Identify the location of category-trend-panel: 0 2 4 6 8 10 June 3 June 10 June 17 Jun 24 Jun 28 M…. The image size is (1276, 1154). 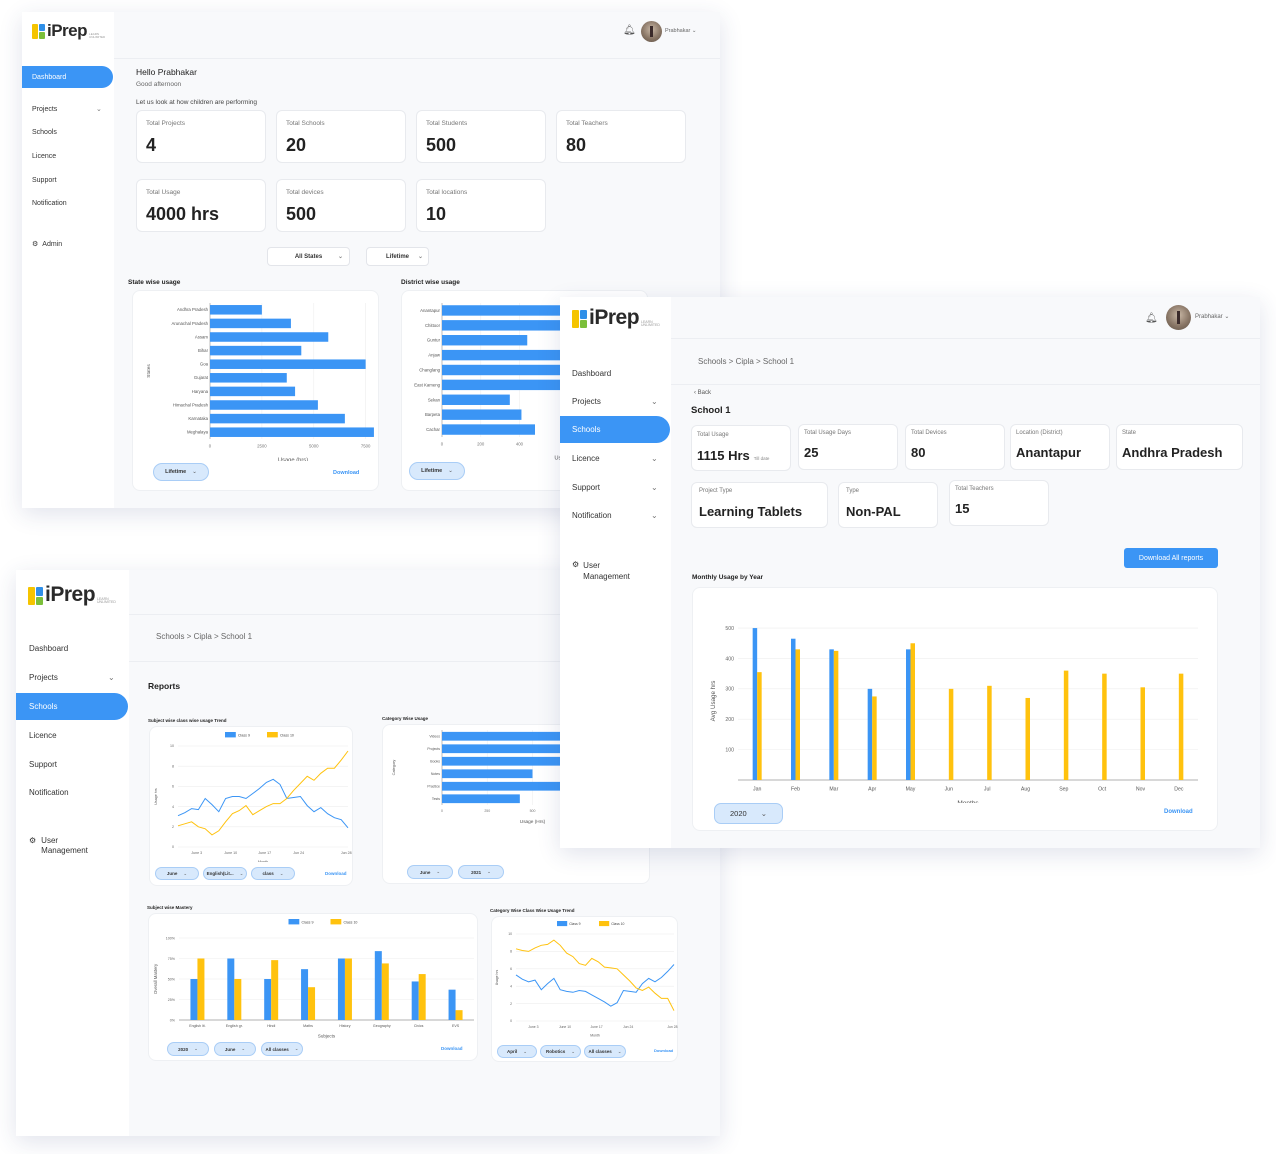
(584, 989).